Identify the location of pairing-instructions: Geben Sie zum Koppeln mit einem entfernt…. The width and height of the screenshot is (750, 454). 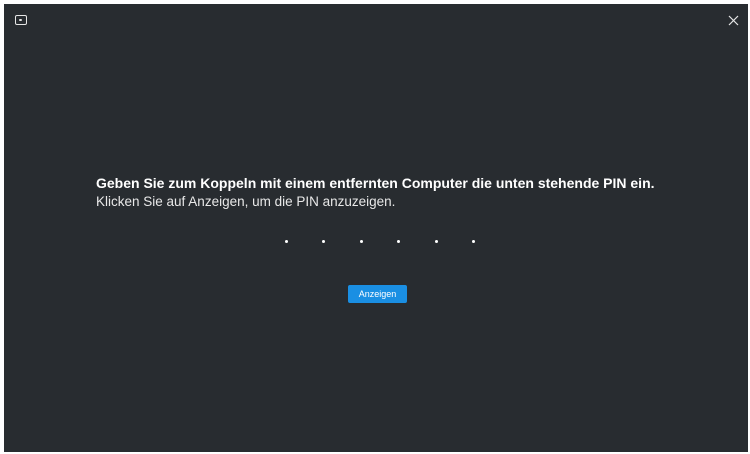
(413, 192).